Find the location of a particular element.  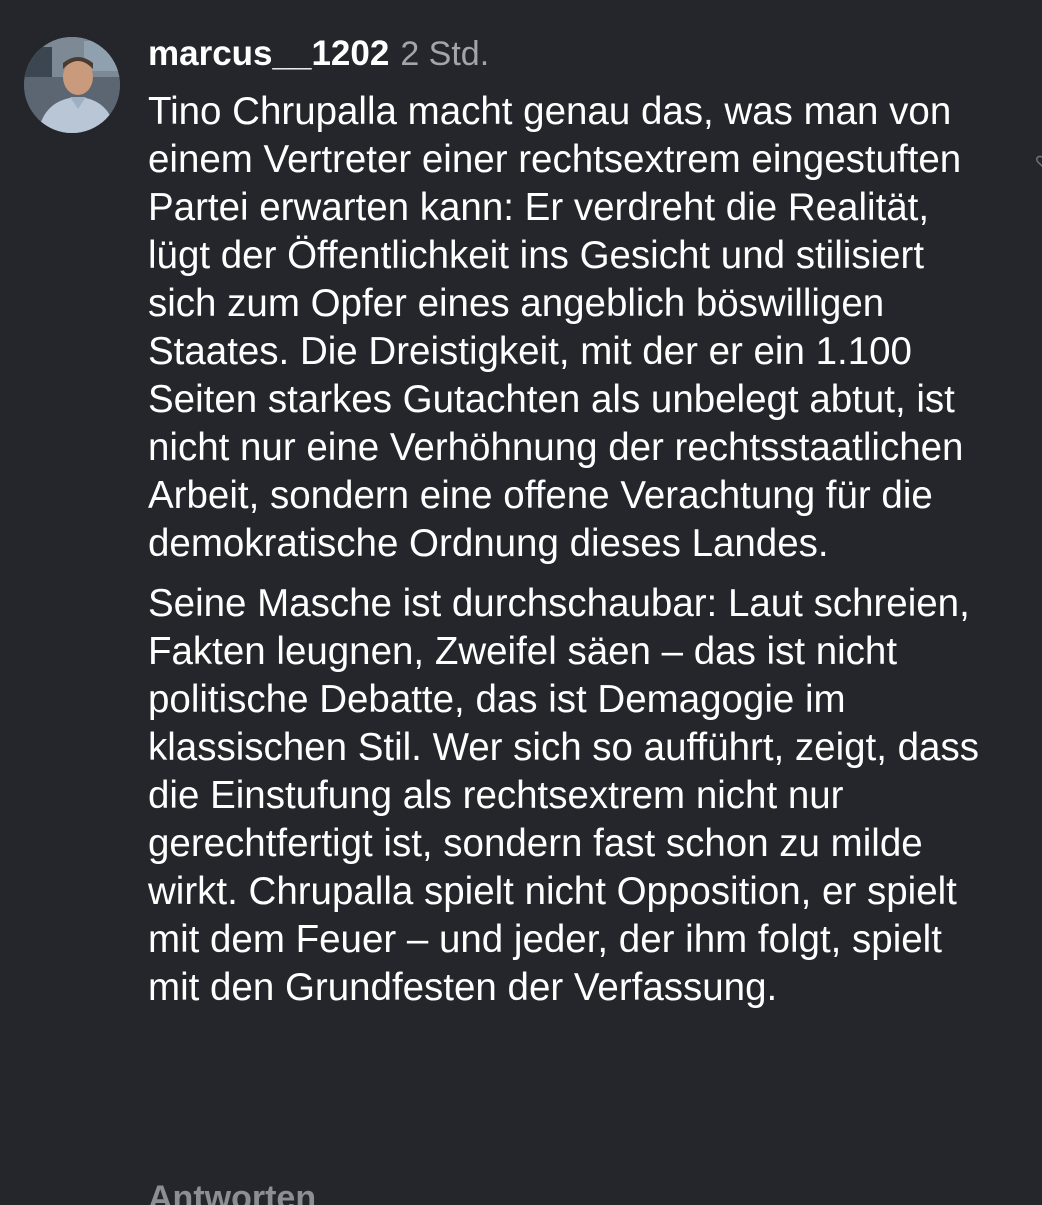

avatar is located at coordinates (72, 85).